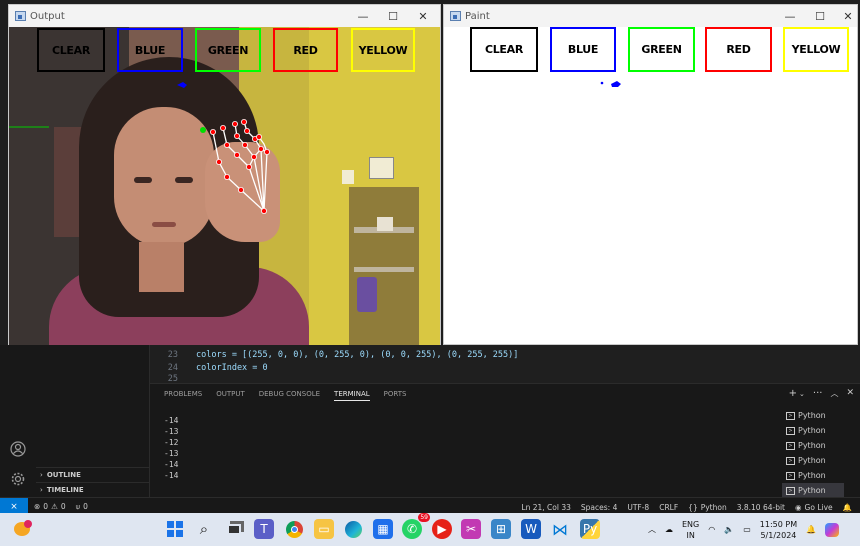 This screenshot has height=546, width=860. I want to click on battery-icon: ▭, so click(747, 529).